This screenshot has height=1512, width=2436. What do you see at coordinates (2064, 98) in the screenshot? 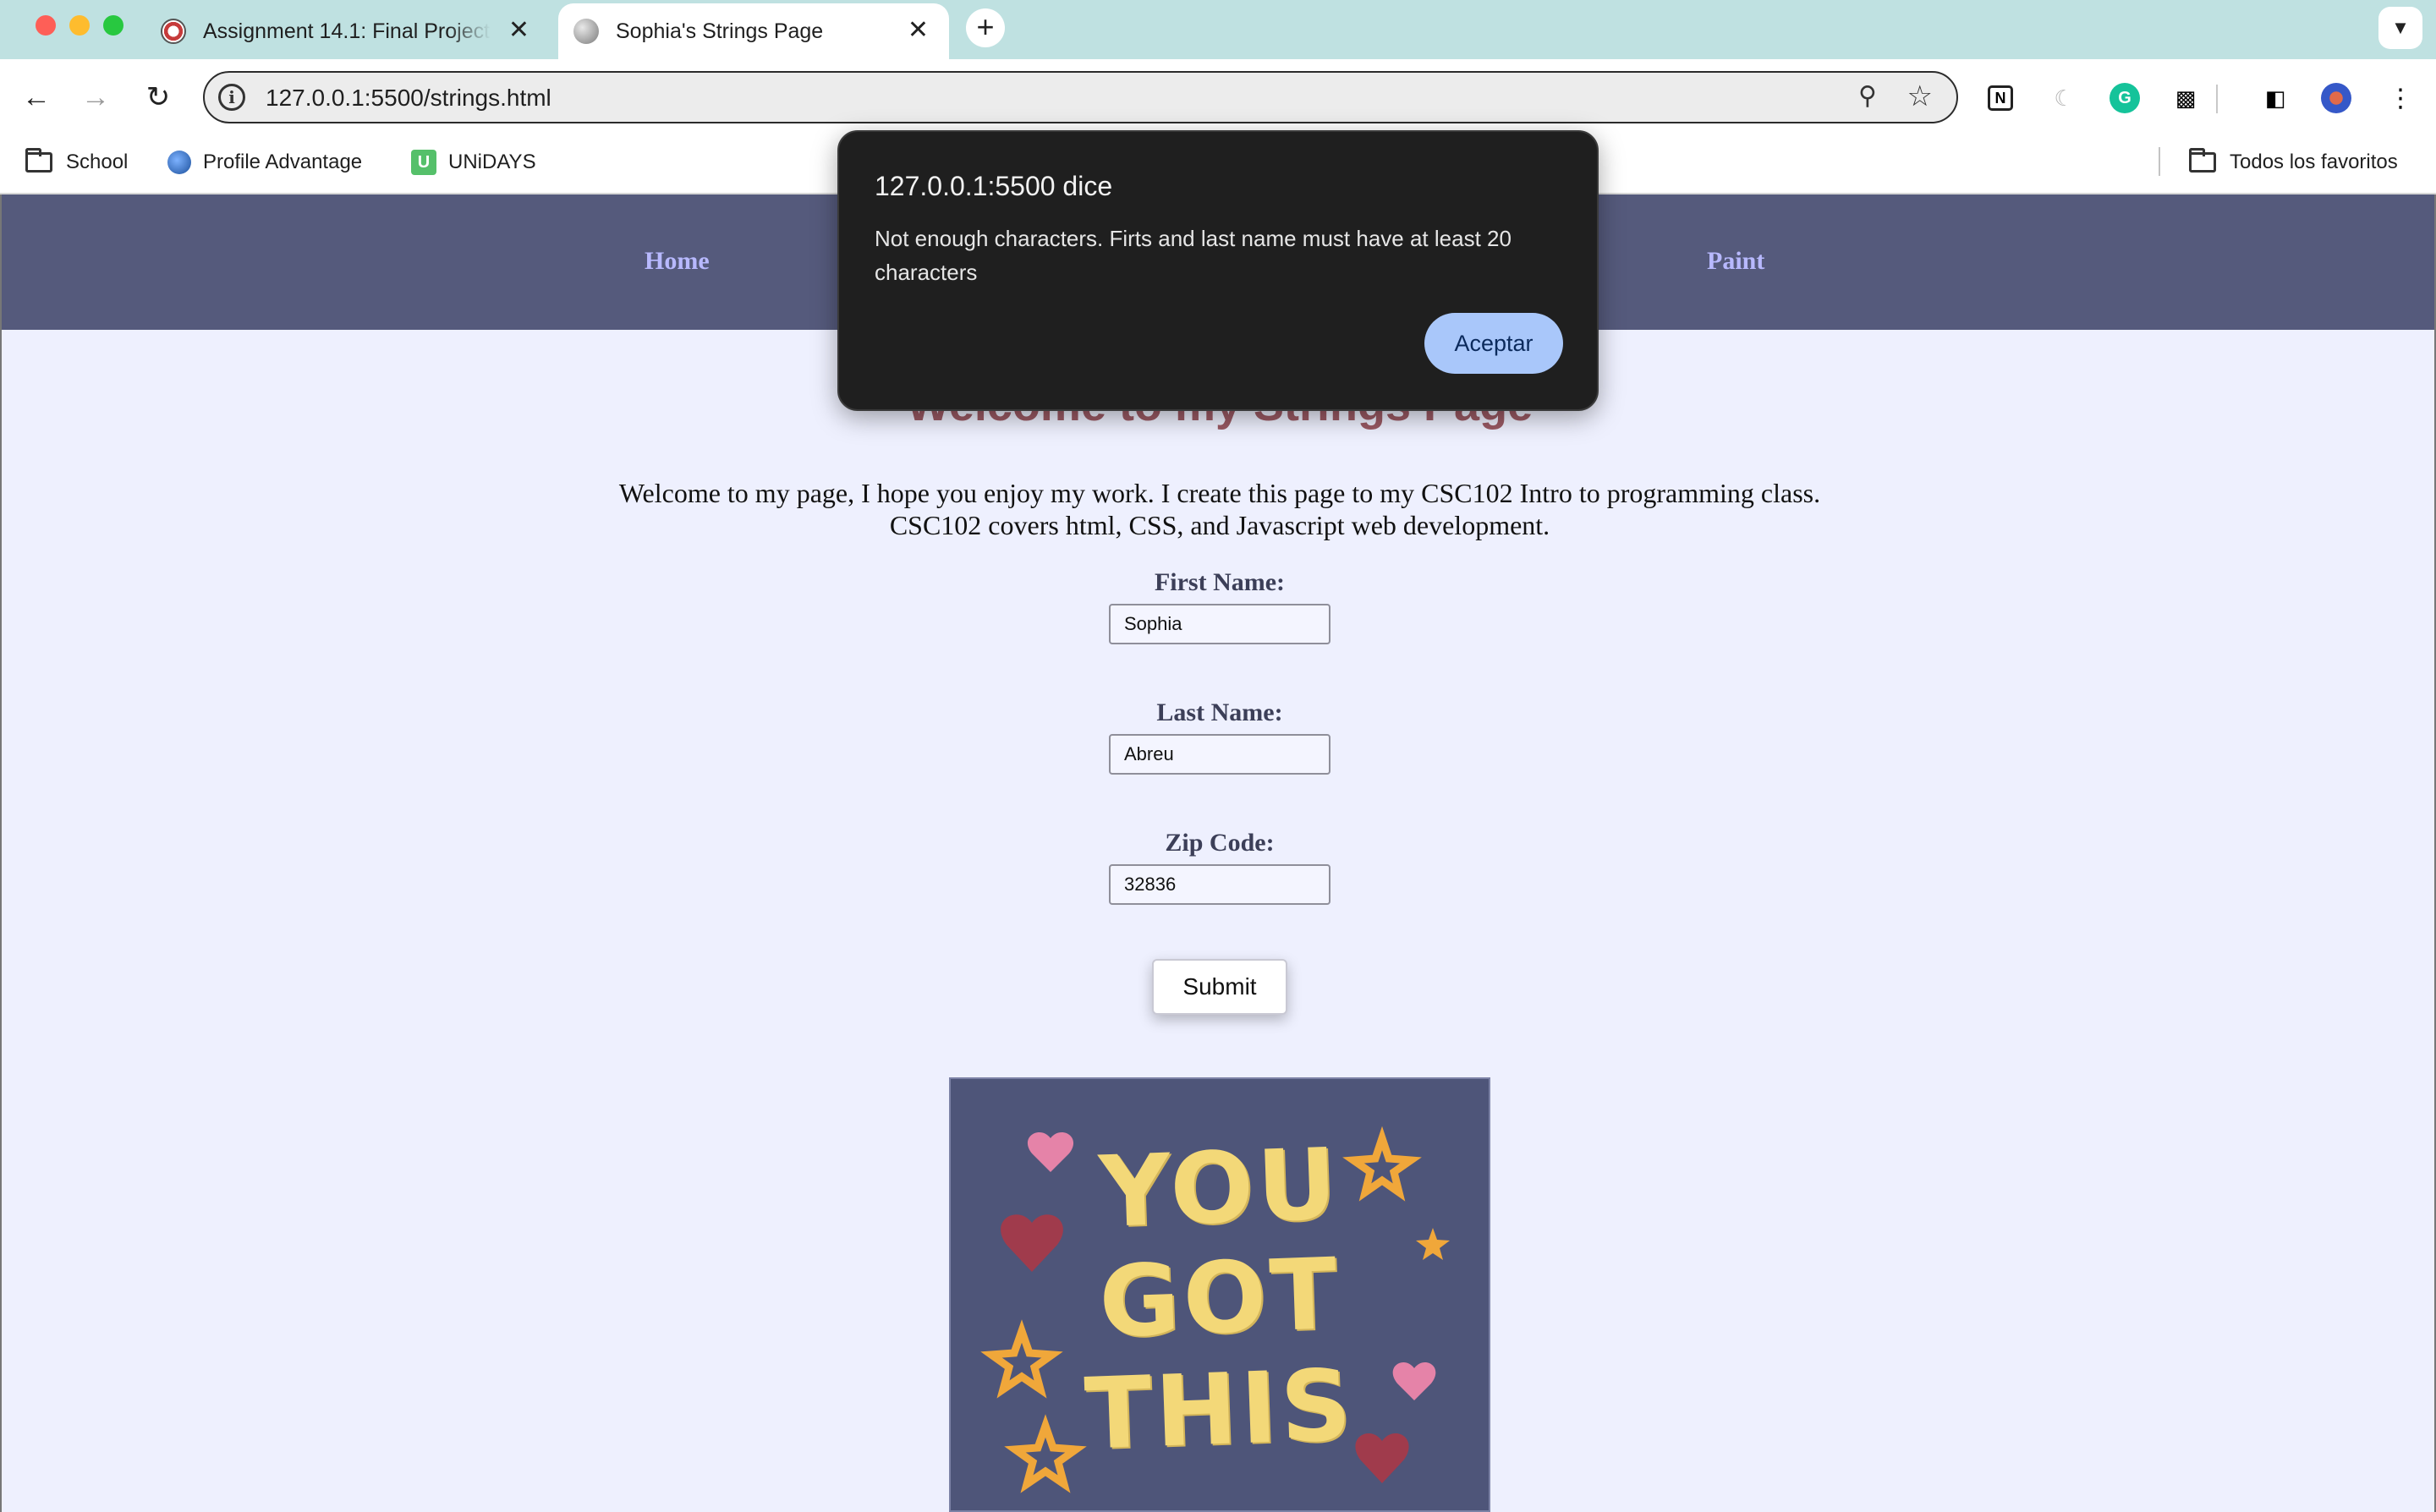
I see `moon-extension-icon: ☾` at bounding box center [2064, 98].